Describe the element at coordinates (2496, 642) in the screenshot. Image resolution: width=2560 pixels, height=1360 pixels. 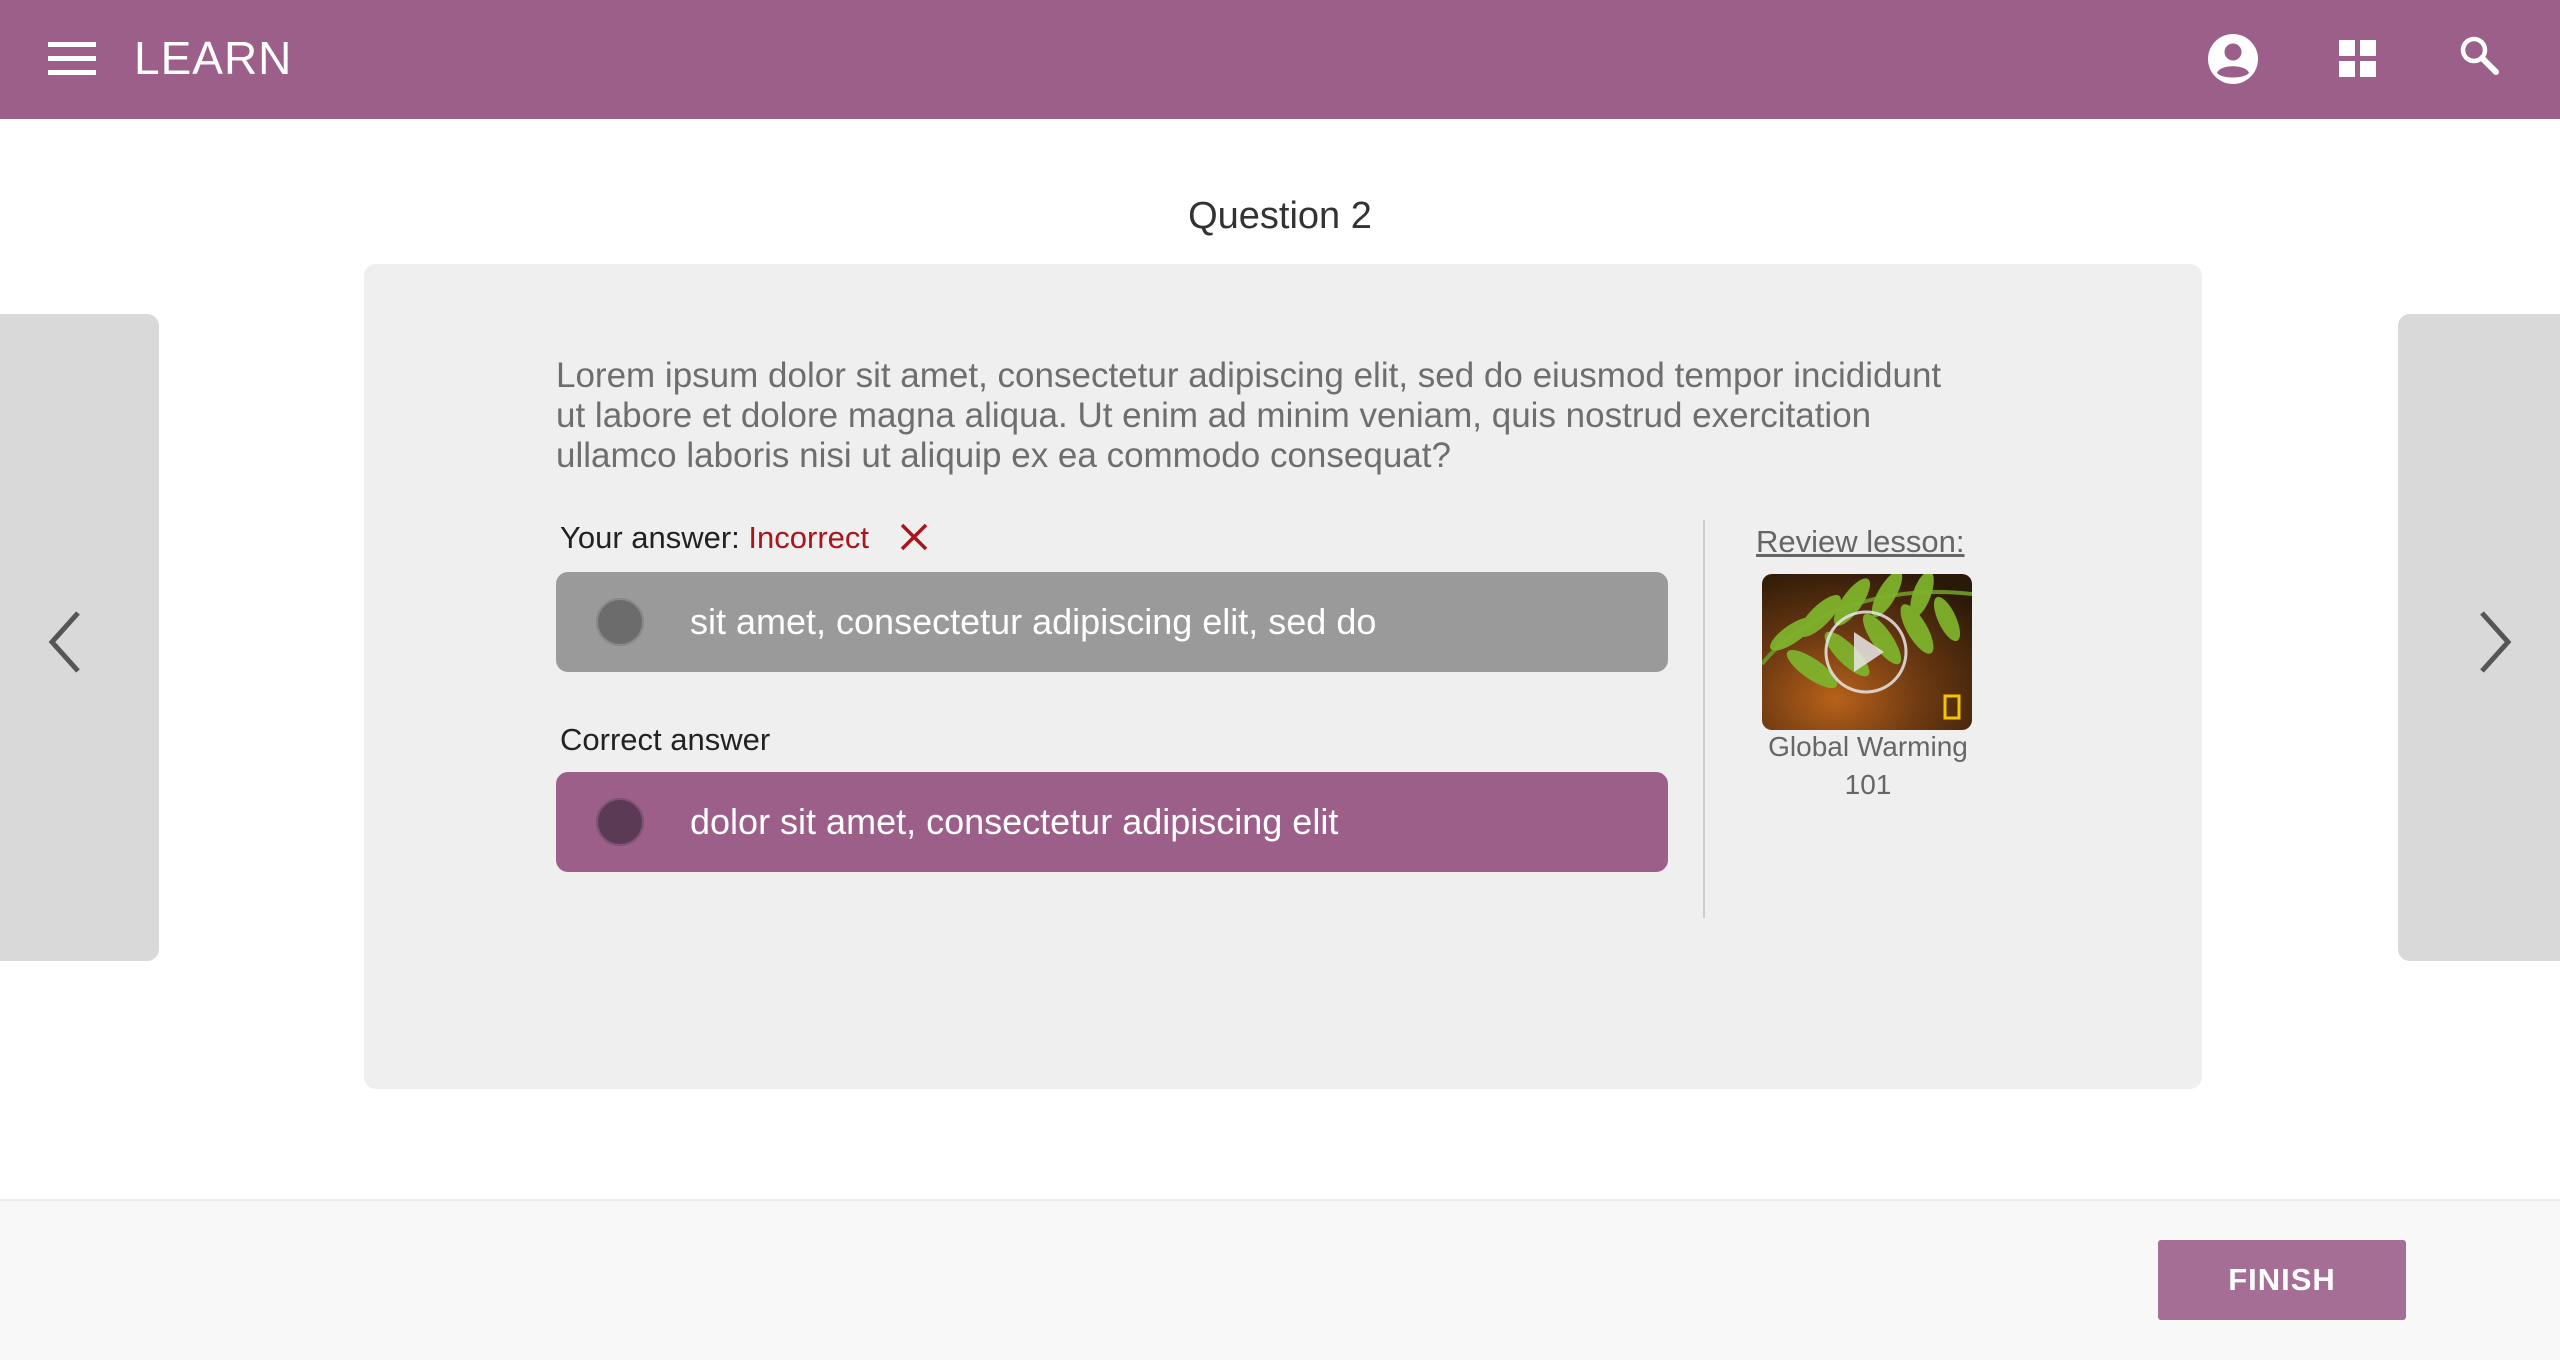
I see `chevron-right-icon` at that location.